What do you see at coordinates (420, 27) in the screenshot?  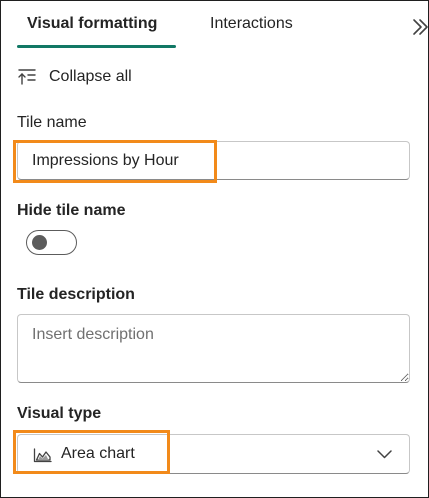 I see `double-chevron-right-icon` at bounding box center [420, 27].